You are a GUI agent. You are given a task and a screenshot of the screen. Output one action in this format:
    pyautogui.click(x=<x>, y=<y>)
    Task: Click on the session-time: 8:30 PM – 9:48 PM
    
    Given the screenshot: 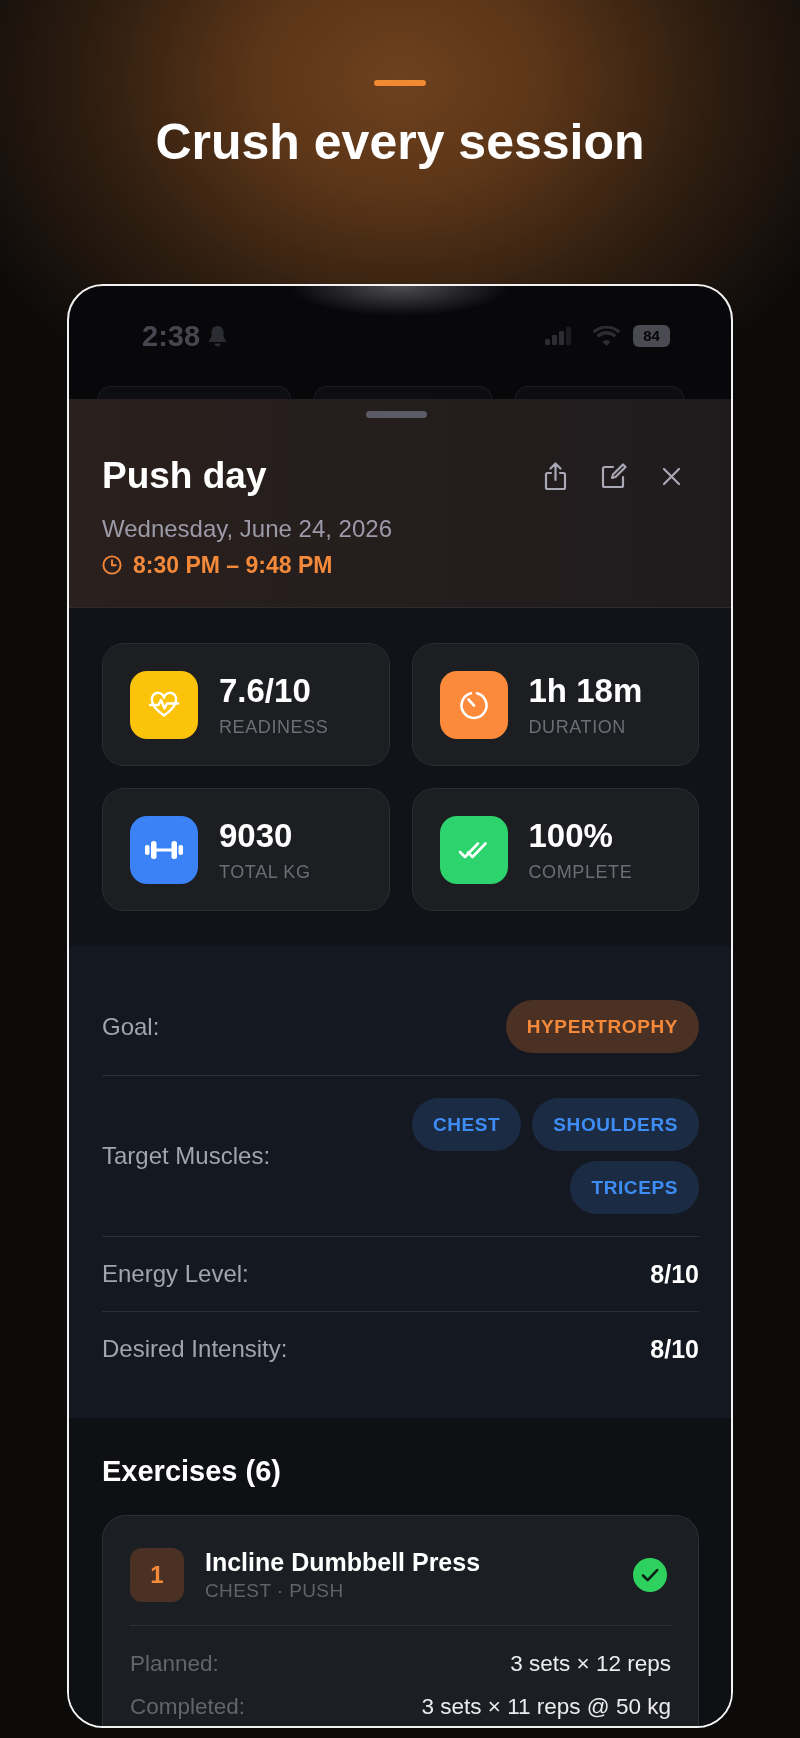 What is the action you would take?
    pyautogui.click(x=233, y=565)
    